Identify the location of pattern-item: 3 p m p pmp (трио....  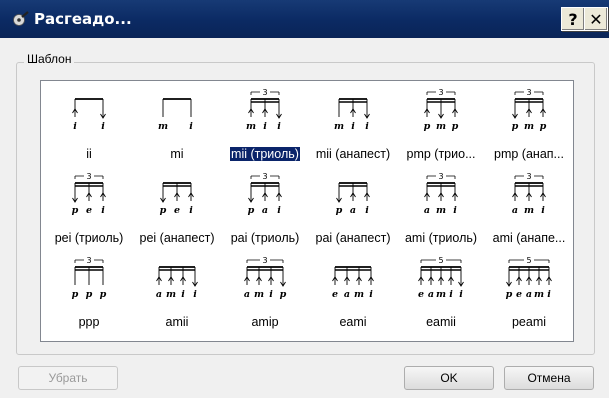
(441, 125).